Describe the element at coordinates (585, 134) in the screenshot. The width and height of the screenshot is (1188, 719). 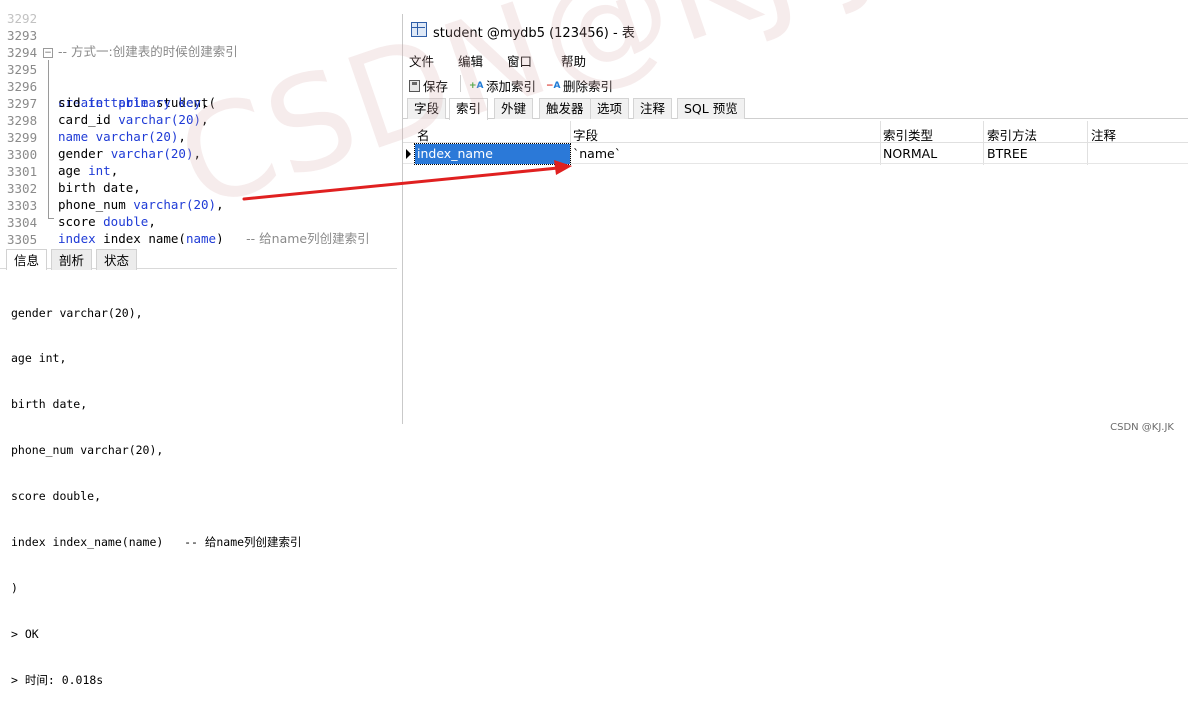
I see `column-header-fields: 字段` at that location.